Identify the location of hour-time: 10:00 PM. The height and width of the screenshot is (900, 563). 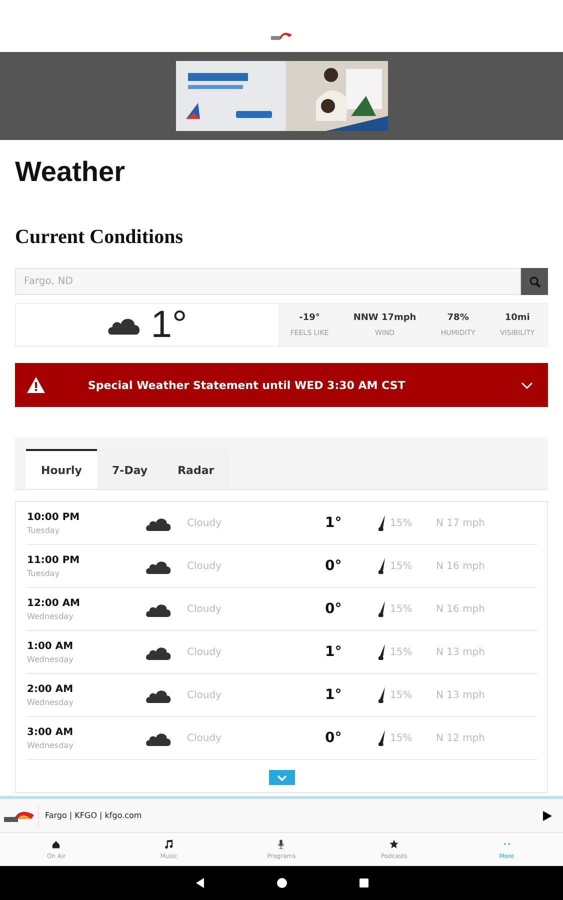
(54, 517).